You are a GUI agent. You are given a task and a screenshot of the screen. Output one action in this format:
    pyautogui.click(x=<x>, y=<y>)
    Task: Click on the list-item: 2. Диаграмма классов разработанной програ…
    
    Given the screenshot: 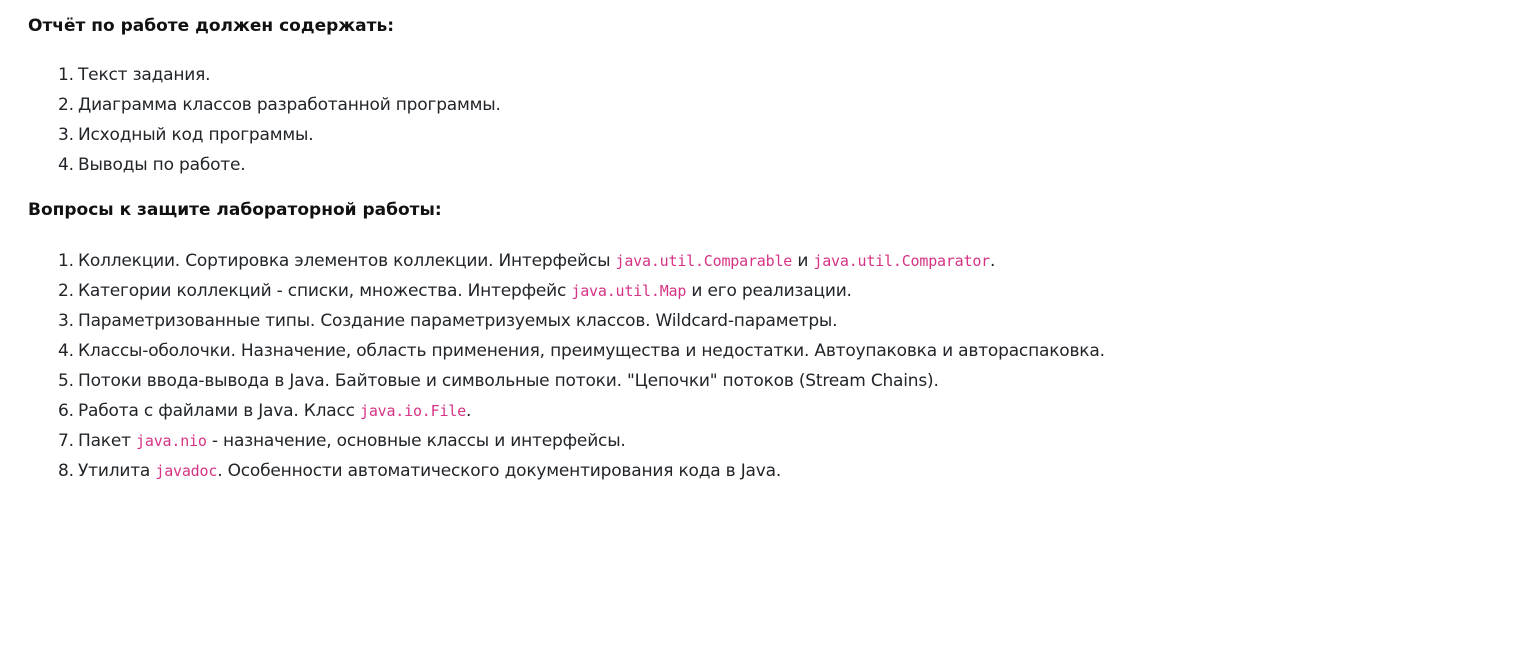 What is the action you would take?
    pyautogui.click(x=783, y=105)
    